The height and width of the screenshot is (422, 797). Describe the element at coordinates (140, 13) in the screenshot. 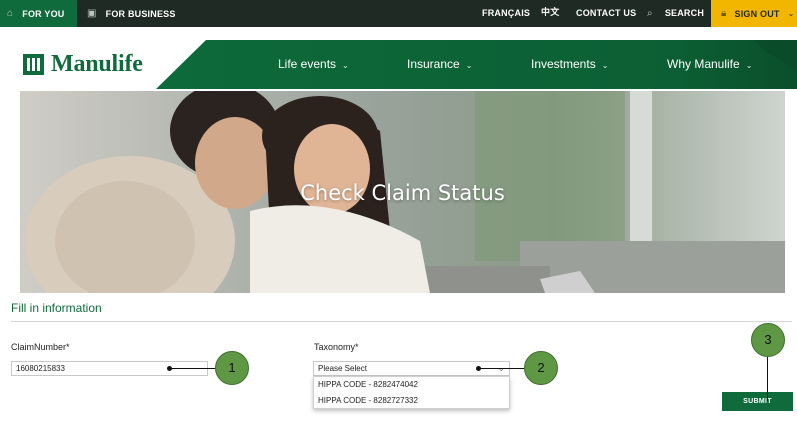

I see `for-business-label: FOR BUSINESS` at that location.